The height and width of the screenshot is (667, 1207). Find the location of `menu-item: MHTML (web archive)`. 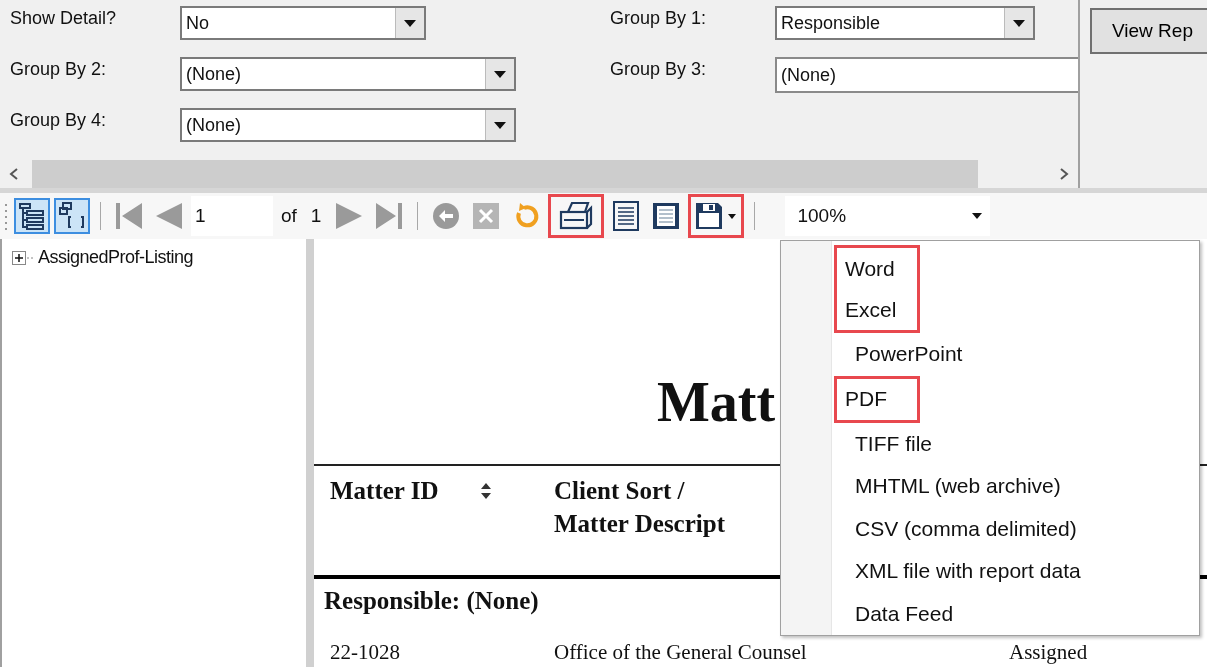

menu-item: MHTML (web archive) is located at coordinates (961, 486).